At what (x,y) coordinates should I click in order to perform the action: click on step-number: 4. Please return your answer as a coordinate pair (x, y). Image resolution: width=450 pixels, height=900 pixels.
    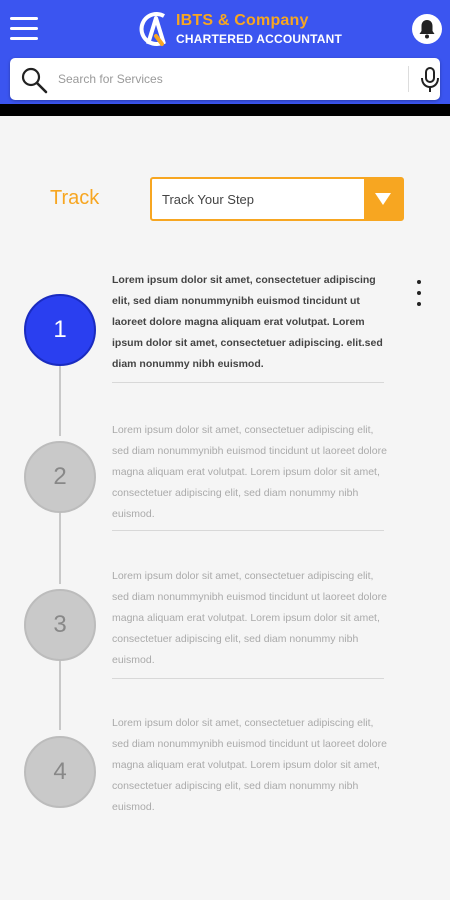
    Looking at the image, I should click on (60, 771).